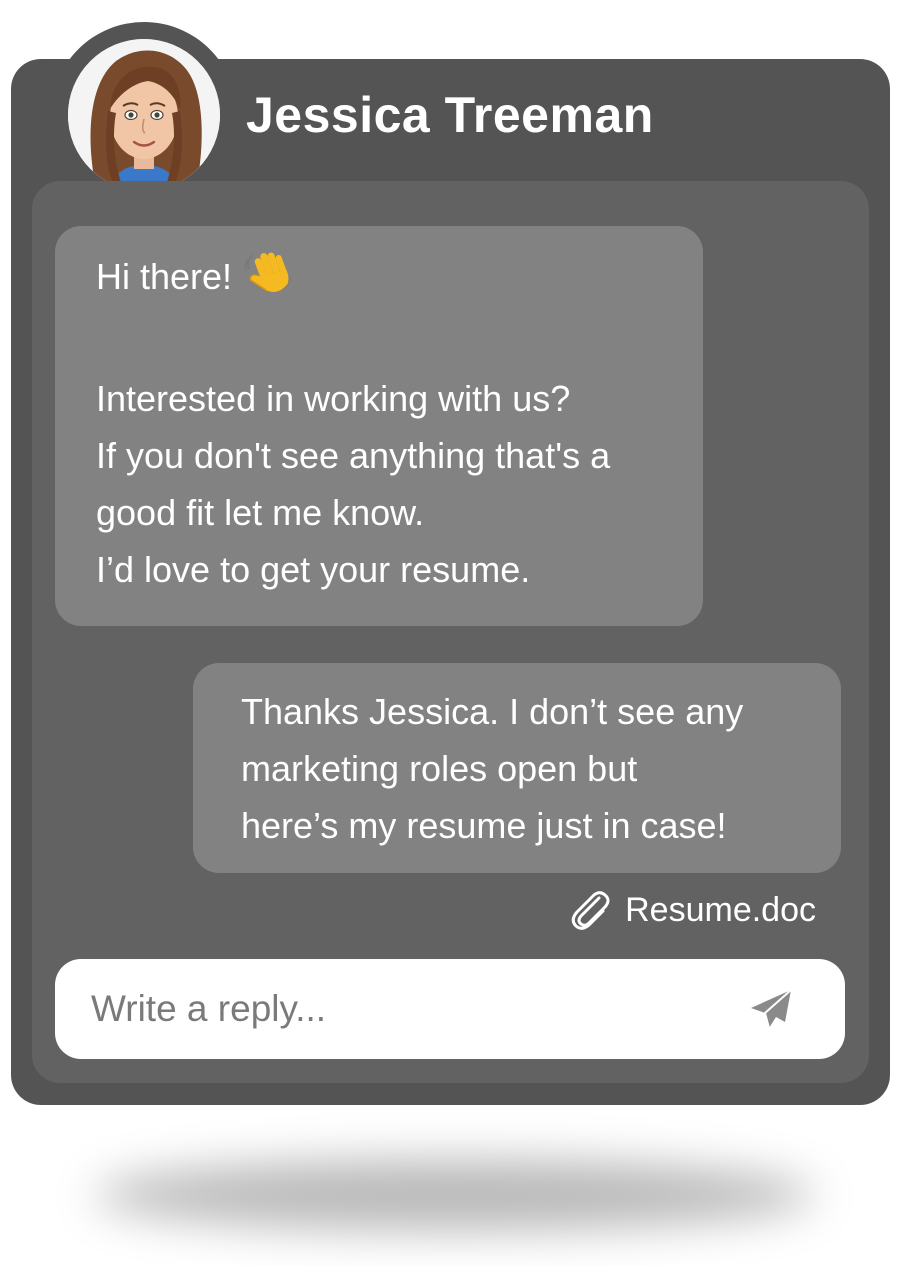  I want to click on reply-composer, so click(450, 1009).